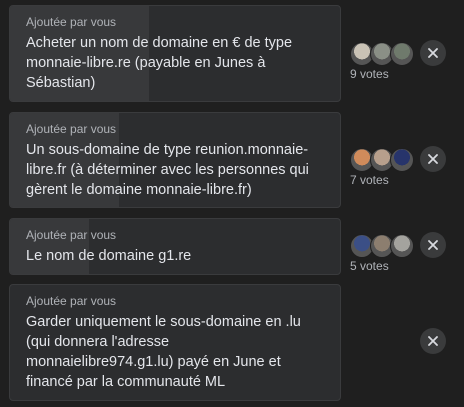  I want to click on vote-count: 7 votes, so click(380, 180).